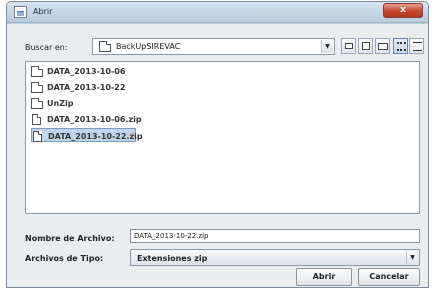 The image size is (434, 292). Describe the element at coordinates (87, 135) in the screenshot. I see `list-item-selected: DATA_2013-10-22.zip` at that location.